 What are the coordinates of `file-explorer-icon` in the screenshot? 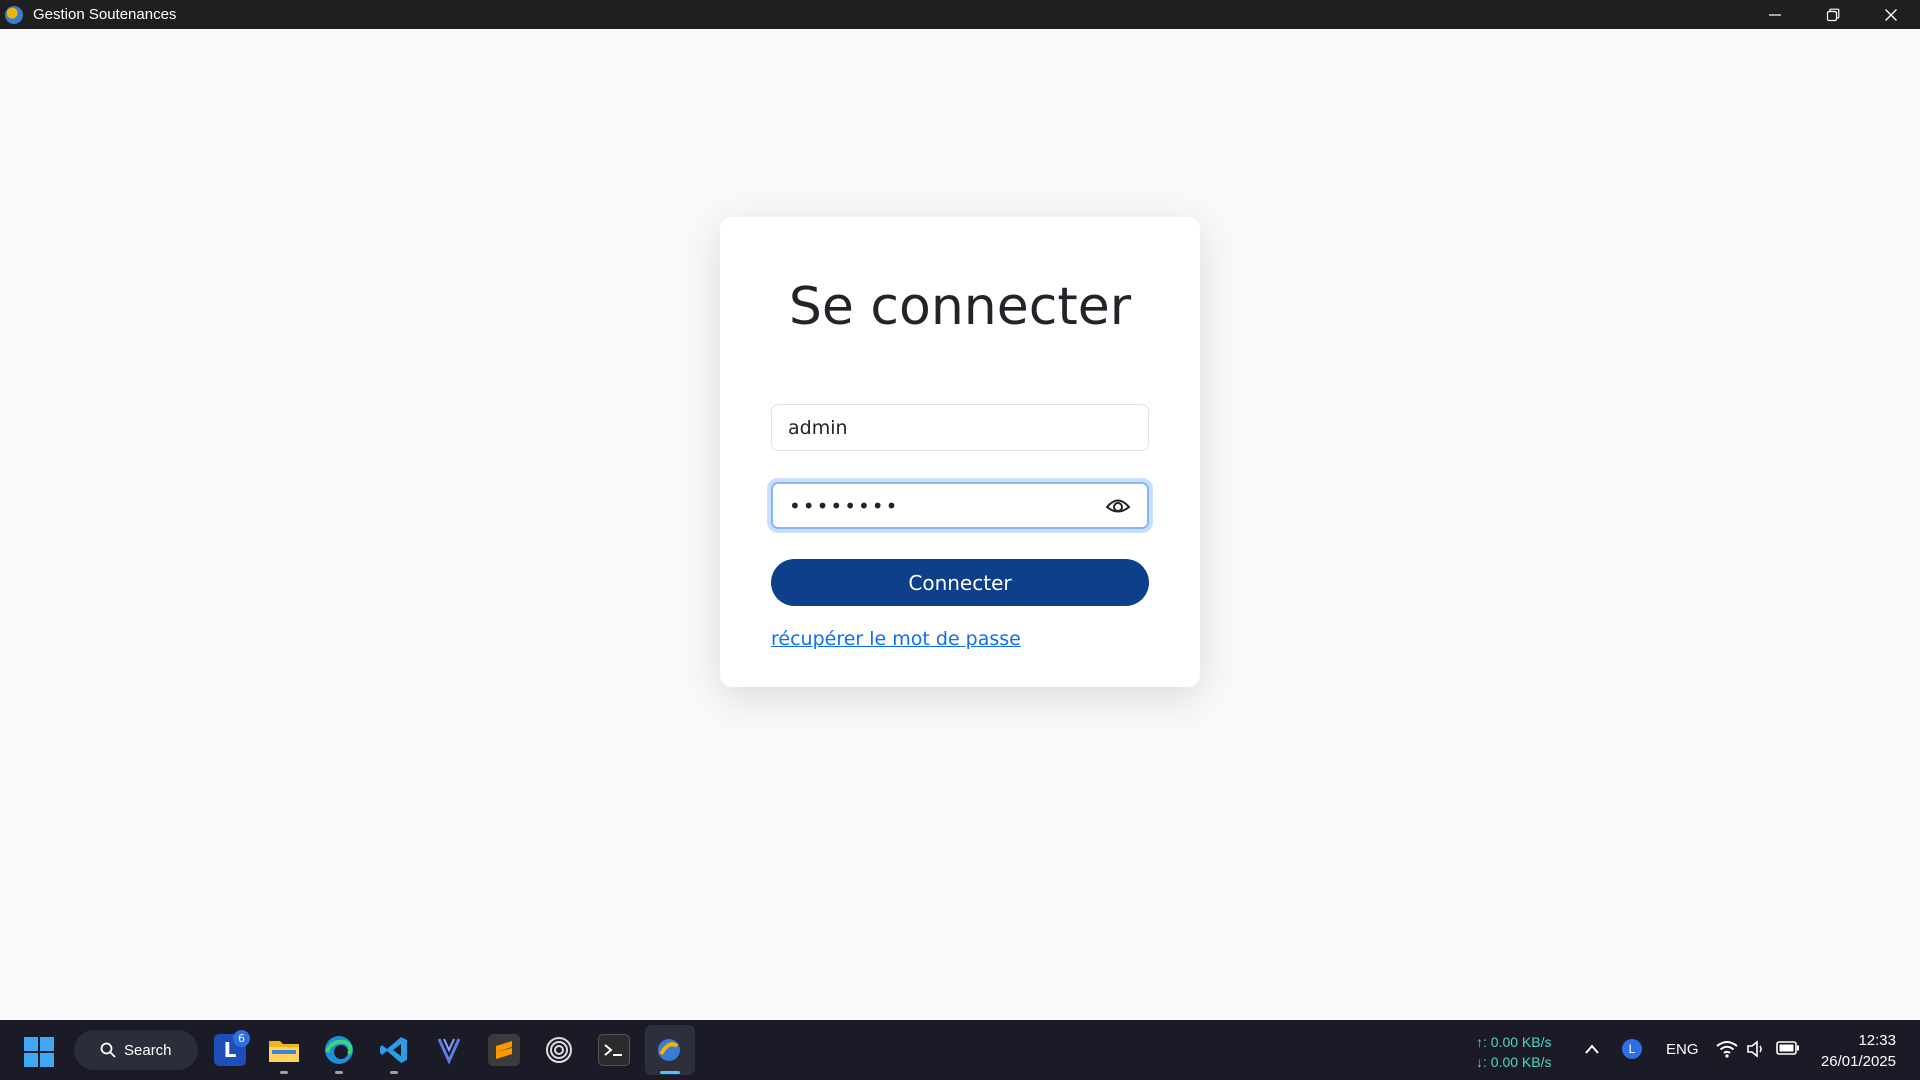 It's located at (284, 1050).